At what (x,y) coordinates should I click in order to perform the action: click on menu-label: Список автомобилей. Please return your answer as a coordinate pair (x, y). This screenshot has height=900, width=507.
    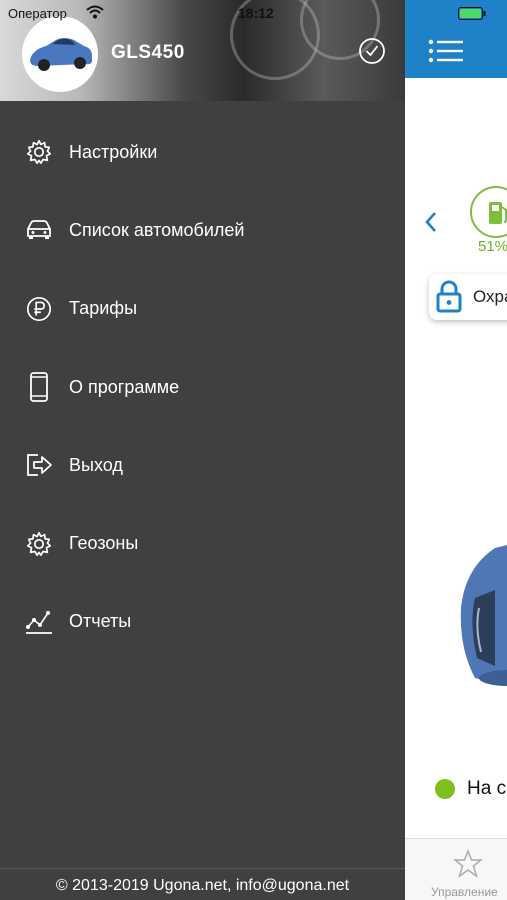
    Looking at the image, I should click on (157, 229).